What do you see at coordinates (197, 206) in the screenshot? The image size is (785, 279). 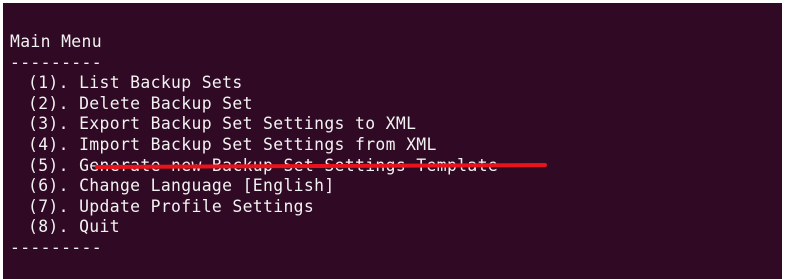 I see `menu-item-label: Update Profile Settings` at bounding box center [197, 206].